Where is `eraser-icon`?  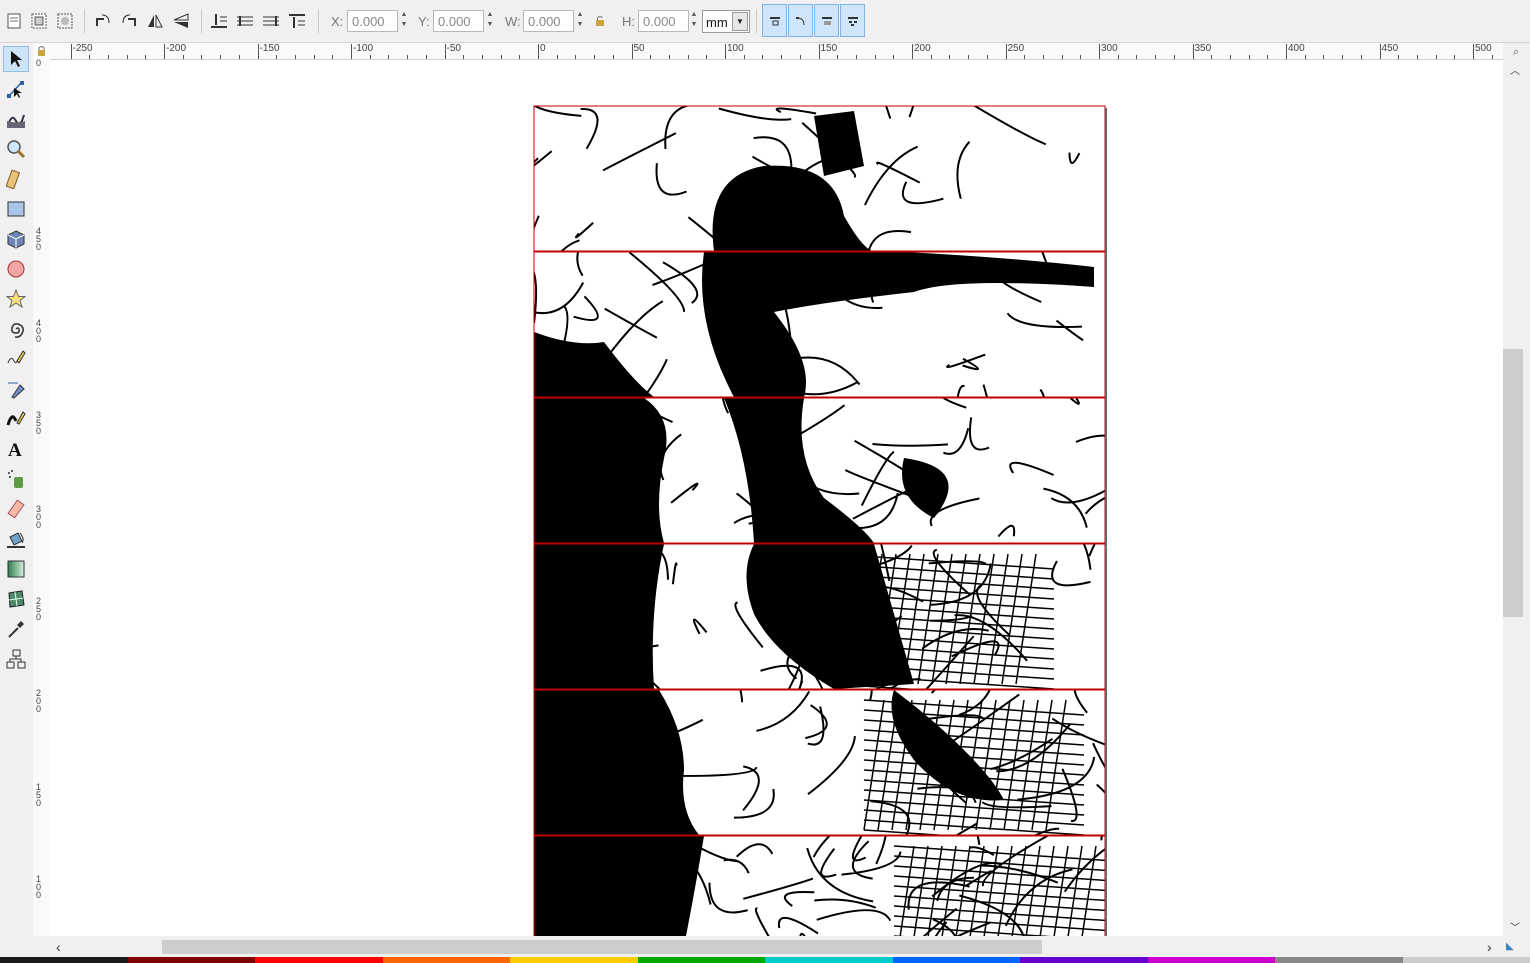
eraser-icon is located at coordinates (16, 509).